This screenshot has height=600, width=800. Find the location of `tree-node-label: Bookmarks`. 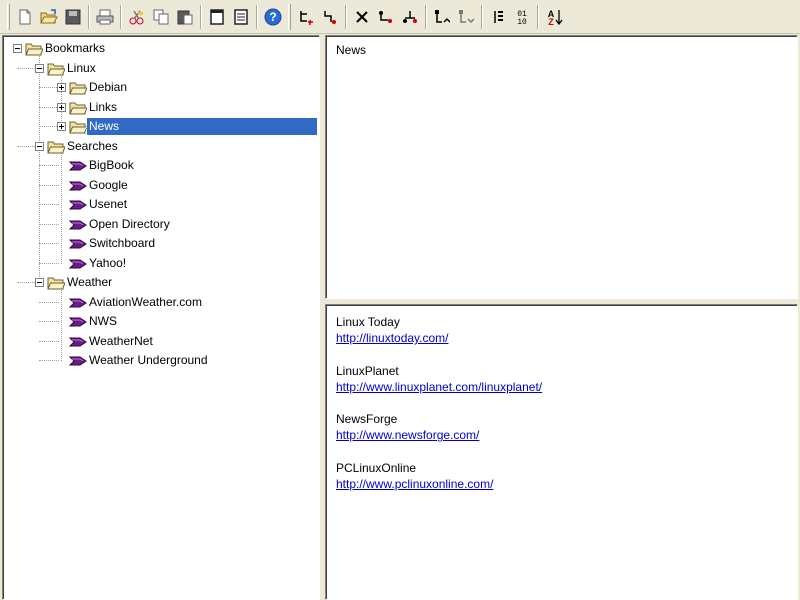

tree-node-label: Bookmarks is located at coordinates (75, 48).